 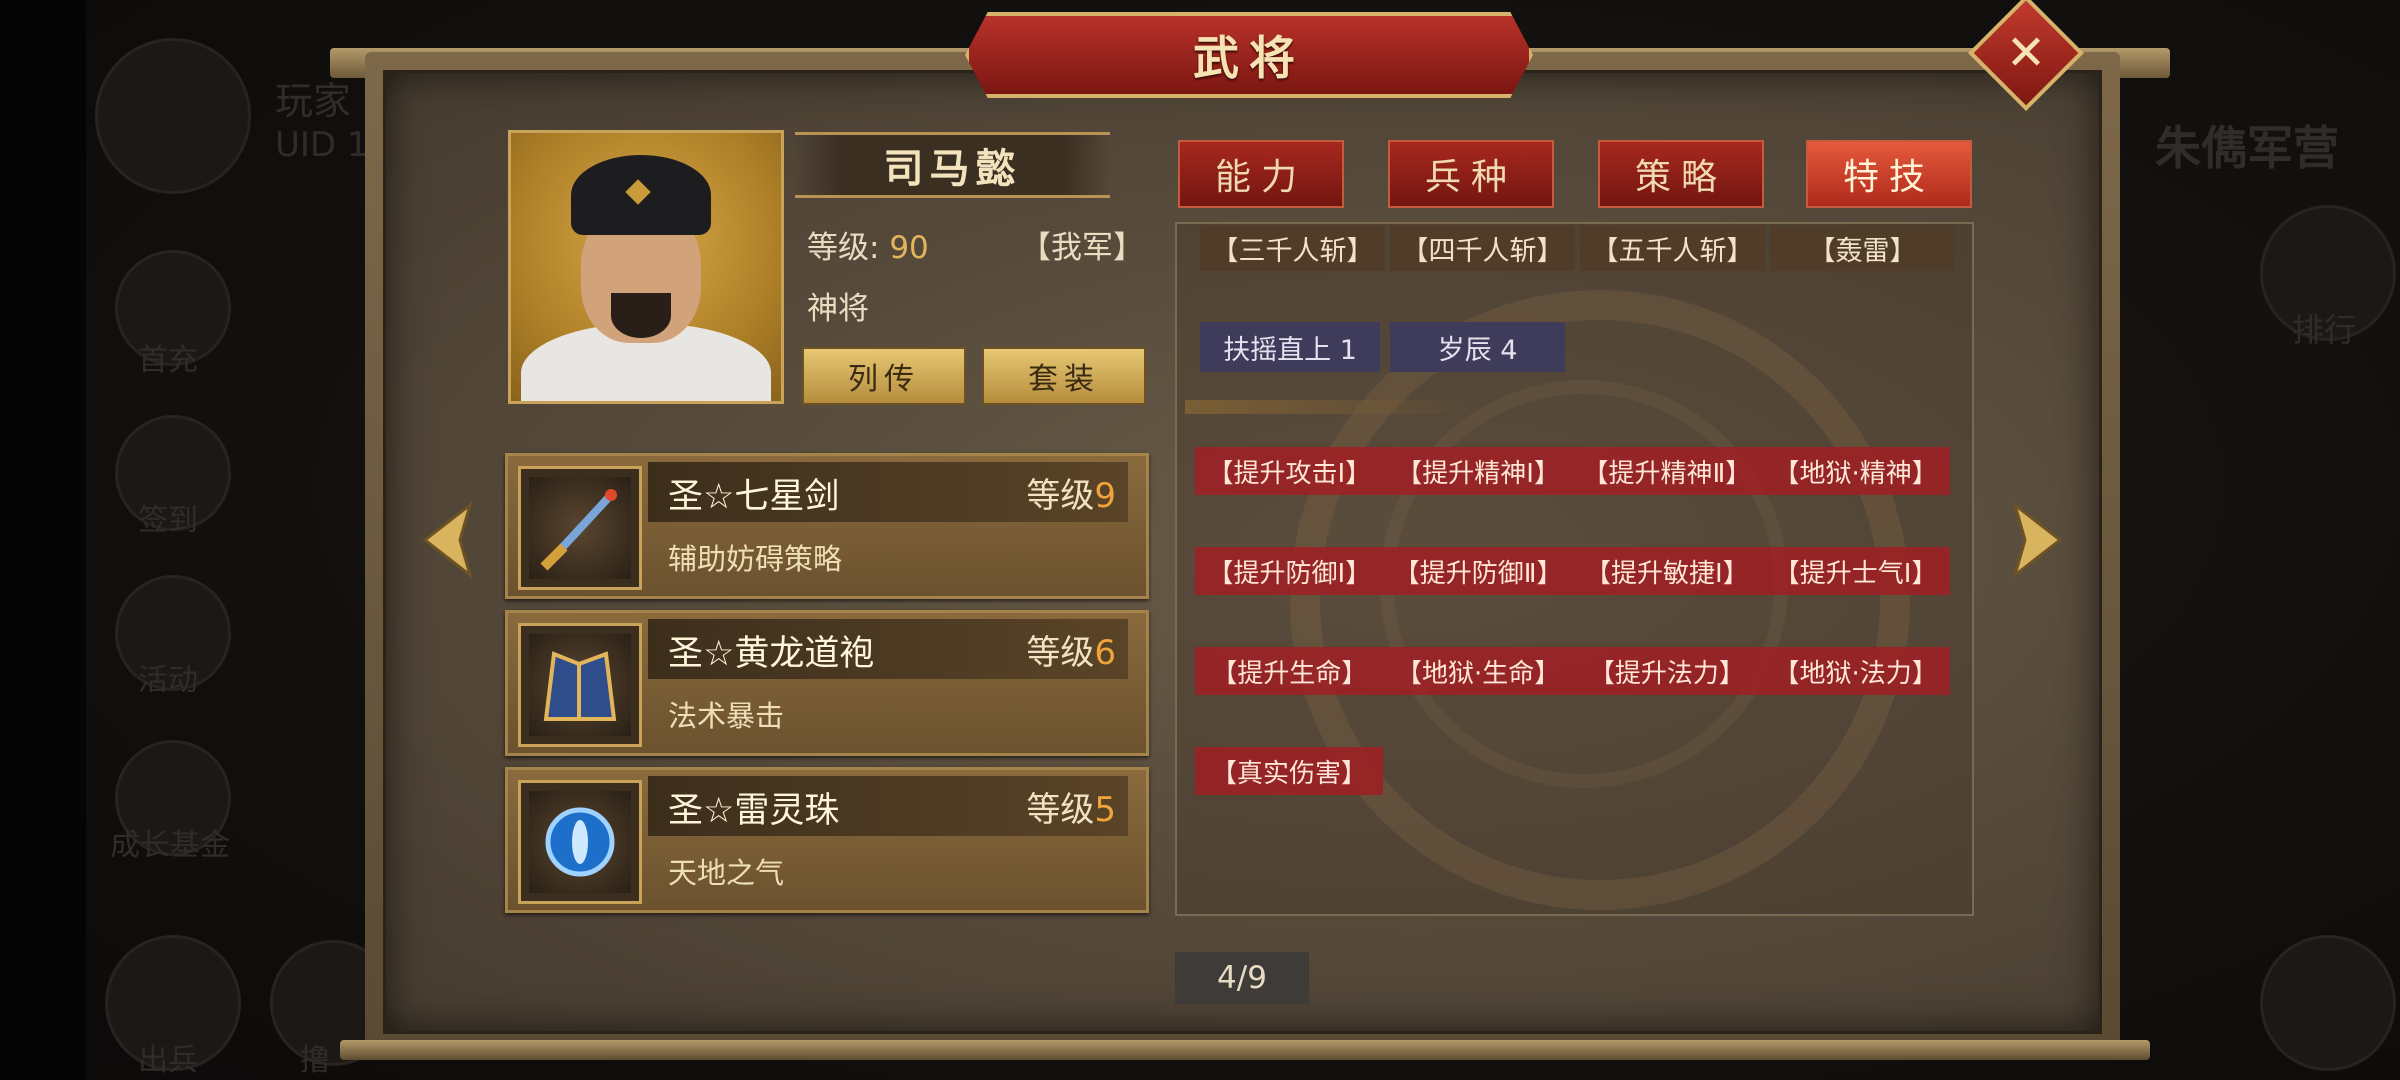 What do you see at coordinates (1249, 58) in the screenshot?
I see `dialog-title: 武将` at bounding box center [1249, 58].